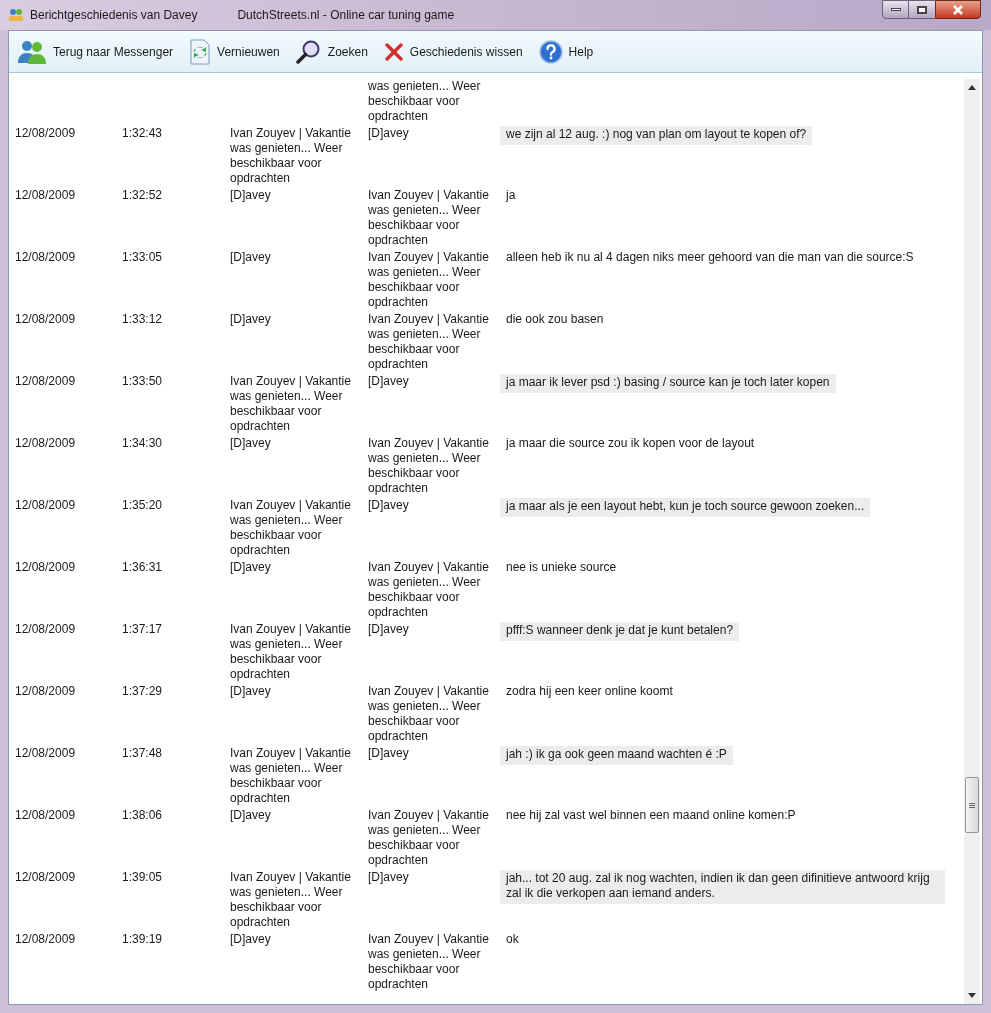 The image size is (991, 1013). Describe the element at coordinates (234, 51) in the screenshot. I see `toolbar-button: Vernieuwen` at that location.